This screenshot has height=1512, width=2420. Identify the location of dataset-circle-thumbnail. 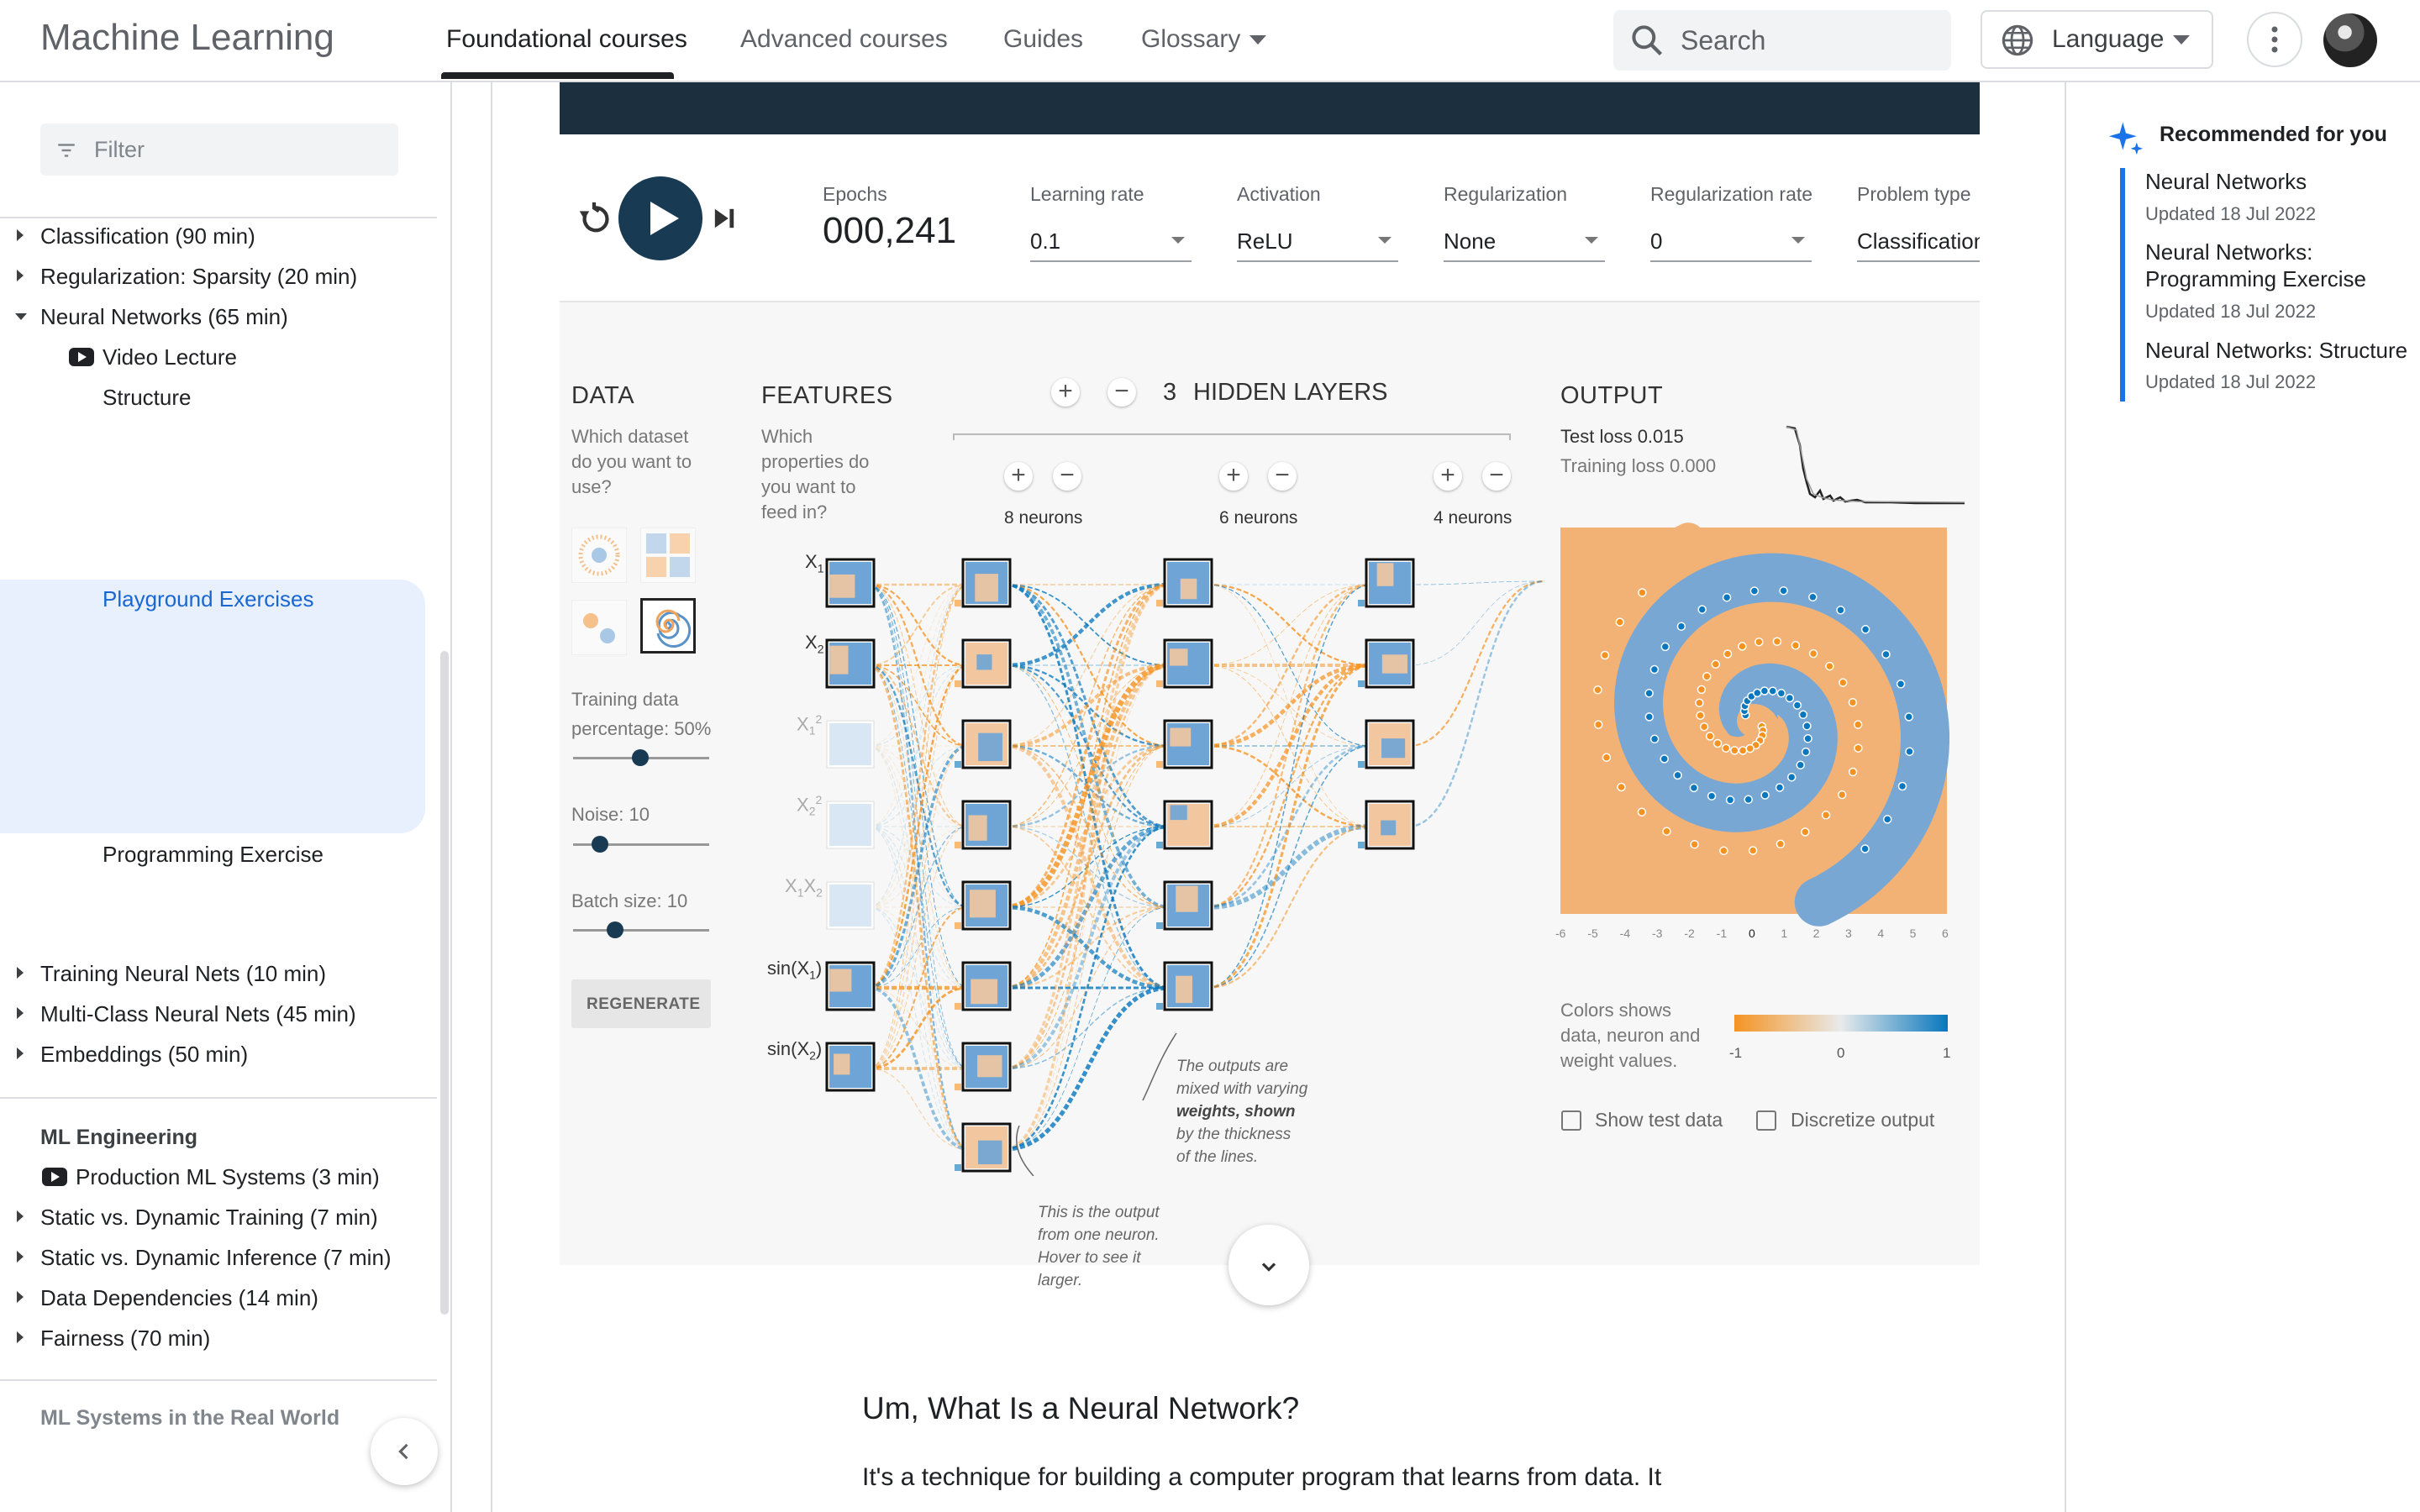
(599, 555).